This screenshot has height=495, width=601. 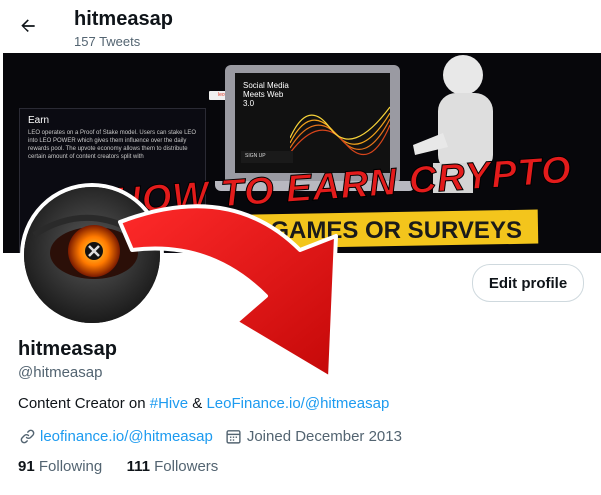 I want to click on profile-name: hitmeasap, so click(x=67, y=349).